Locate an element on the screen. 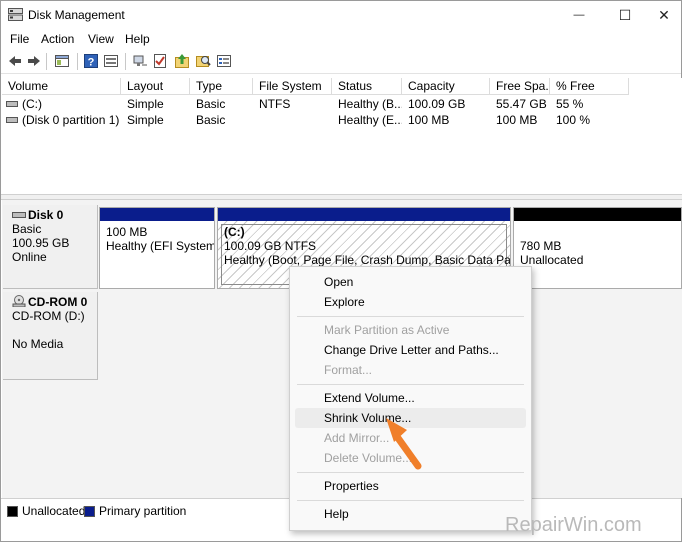 The height and width of the screenshot is (542, 682). partition-size: 780 MB is located at coordinates (541, 246).